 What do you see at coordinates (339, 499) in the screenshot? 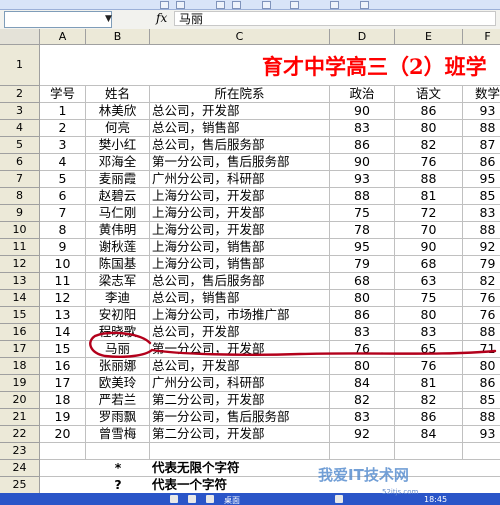
I see `tray-icon` at bounding box center [339, 499].